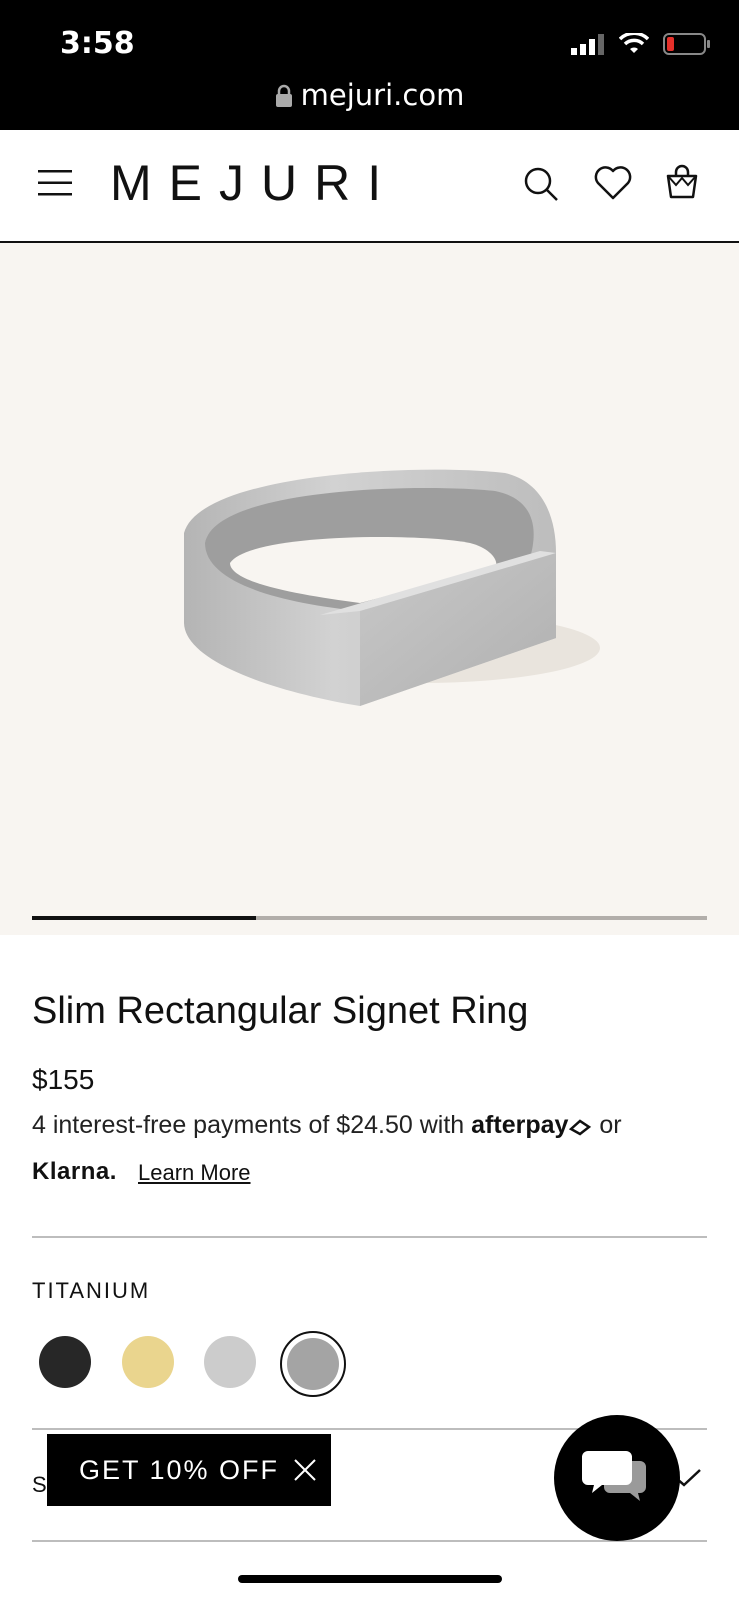 This screenshot has height=1600, width=739. I want to click on learn-more-link: Learn More, so click(194, 1173).